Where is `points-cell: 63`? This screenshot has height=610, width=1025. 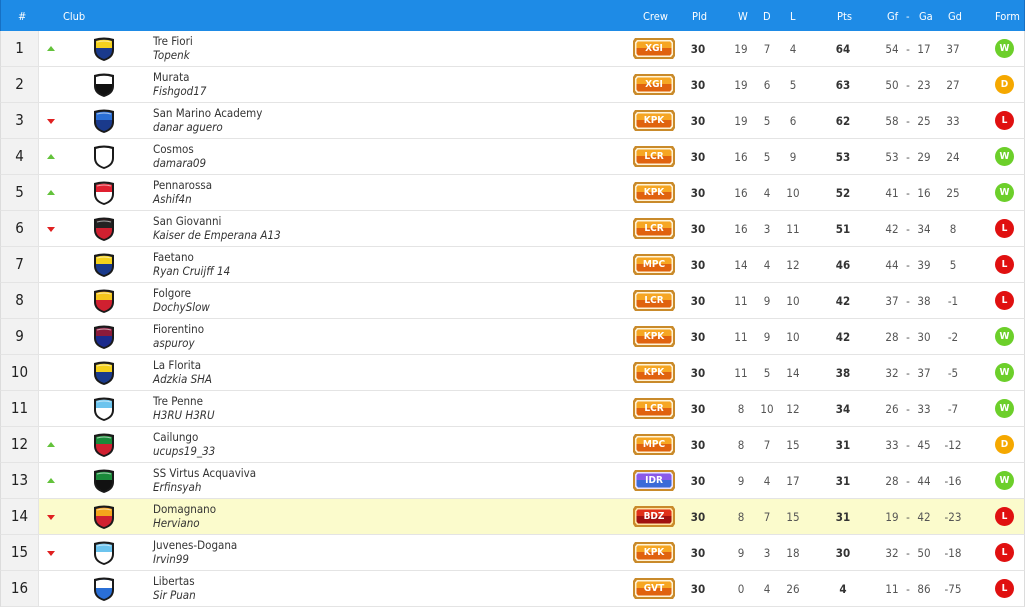
points-cell: 63 is located at coordinates (843, 85).